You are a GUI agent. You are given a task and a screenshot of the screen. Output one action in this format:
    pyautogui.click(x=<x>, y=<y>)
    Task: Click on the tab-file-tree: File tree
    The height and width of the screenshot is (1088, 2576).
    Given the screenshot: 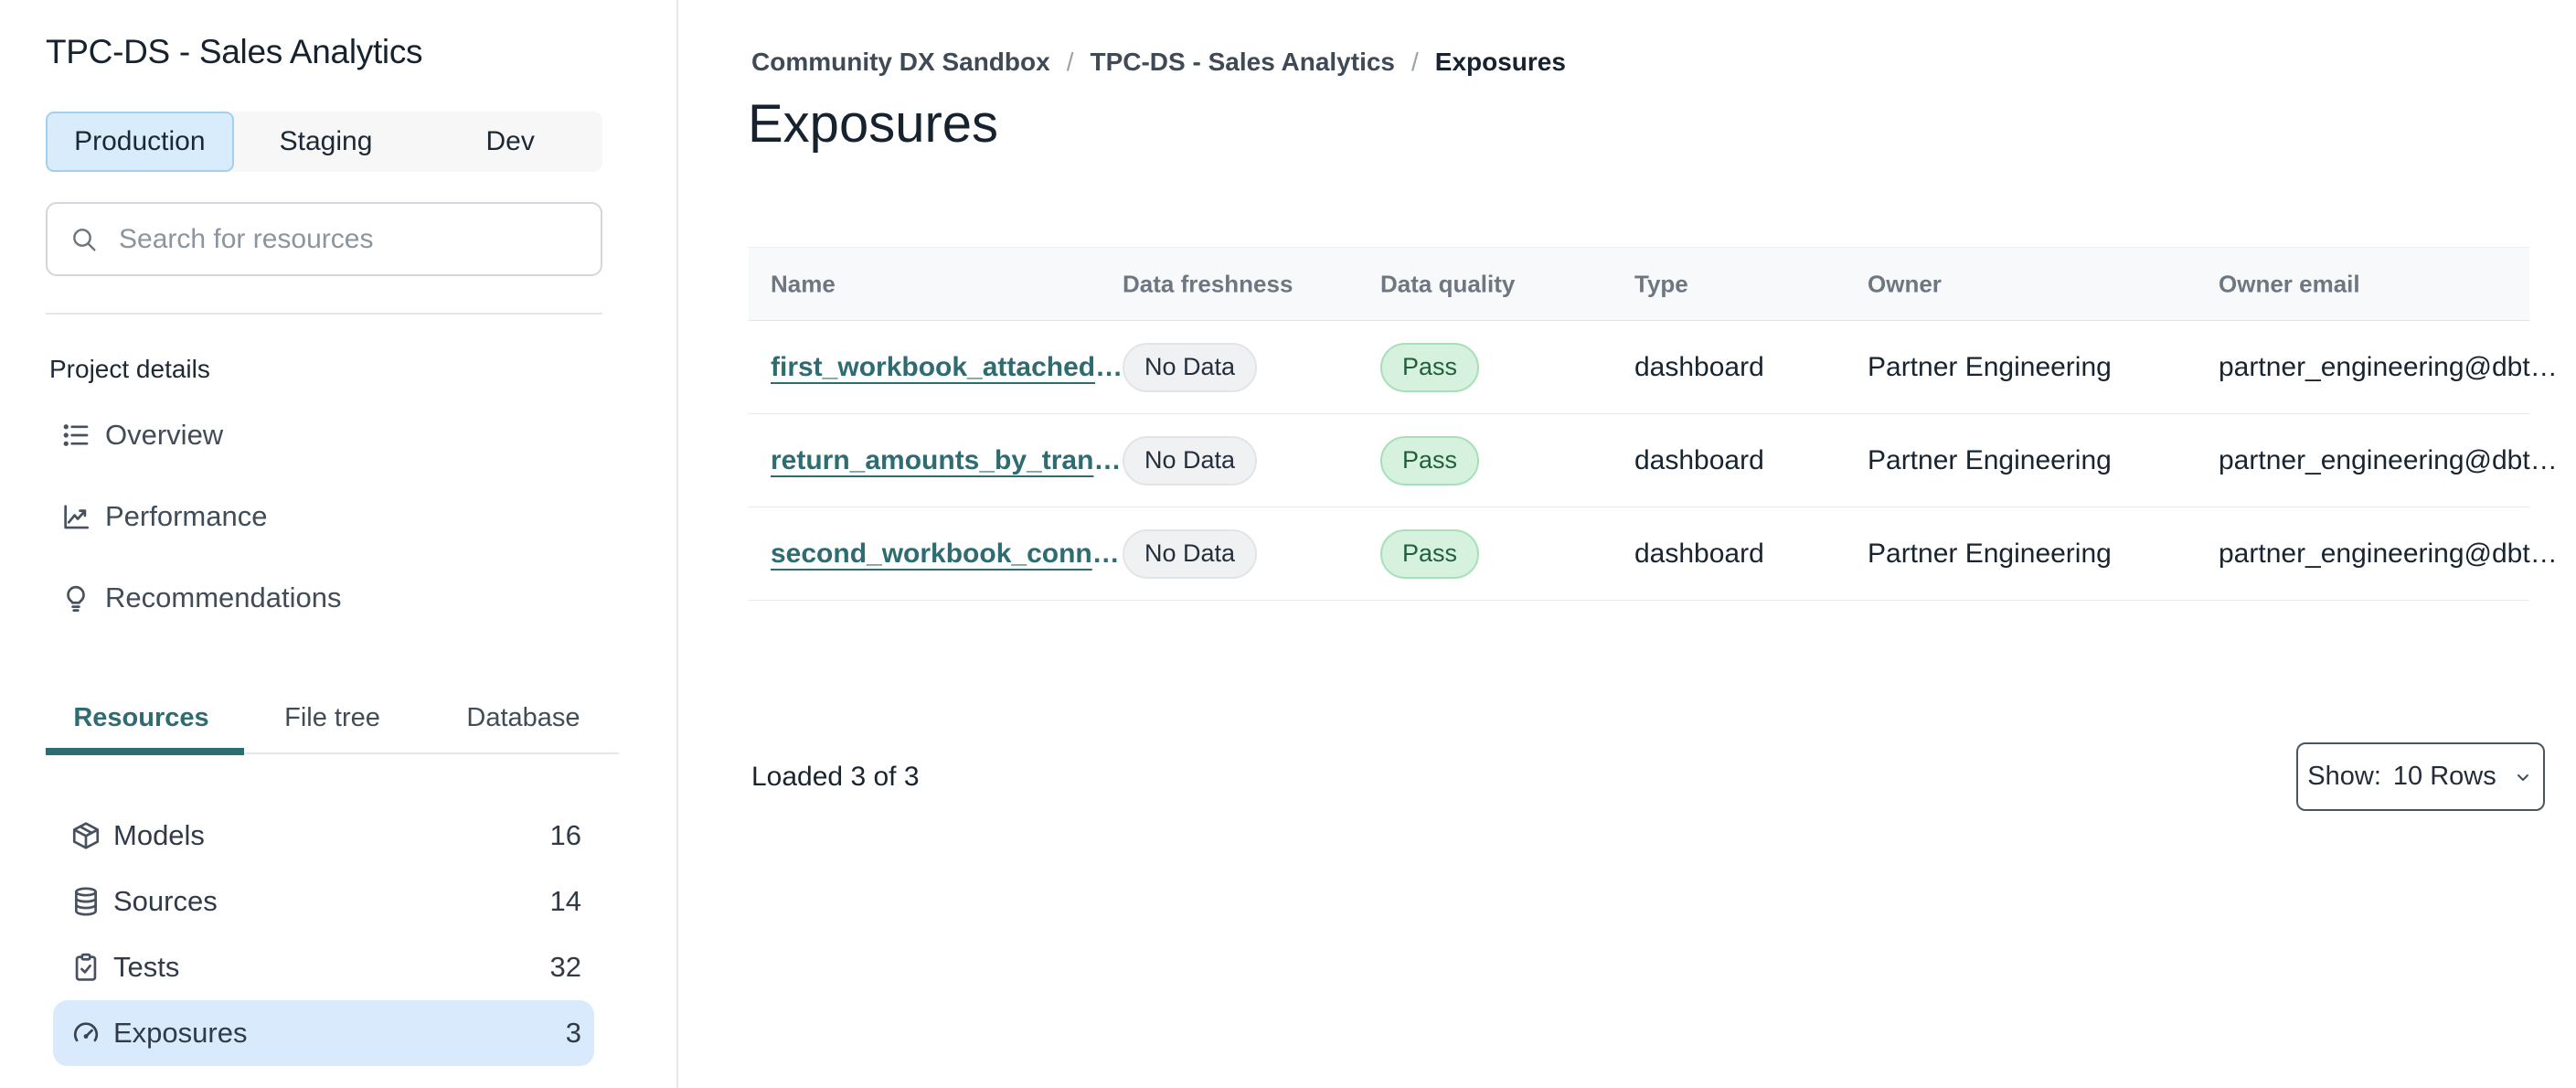 What is the action you would take?
    pyautogui.click(x=332, y=718)
    